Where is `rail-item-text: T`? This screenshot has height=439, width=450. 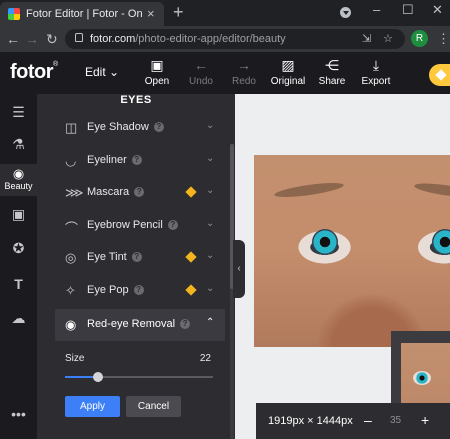
rail-item-text: T is located at coordinates (18, 288).